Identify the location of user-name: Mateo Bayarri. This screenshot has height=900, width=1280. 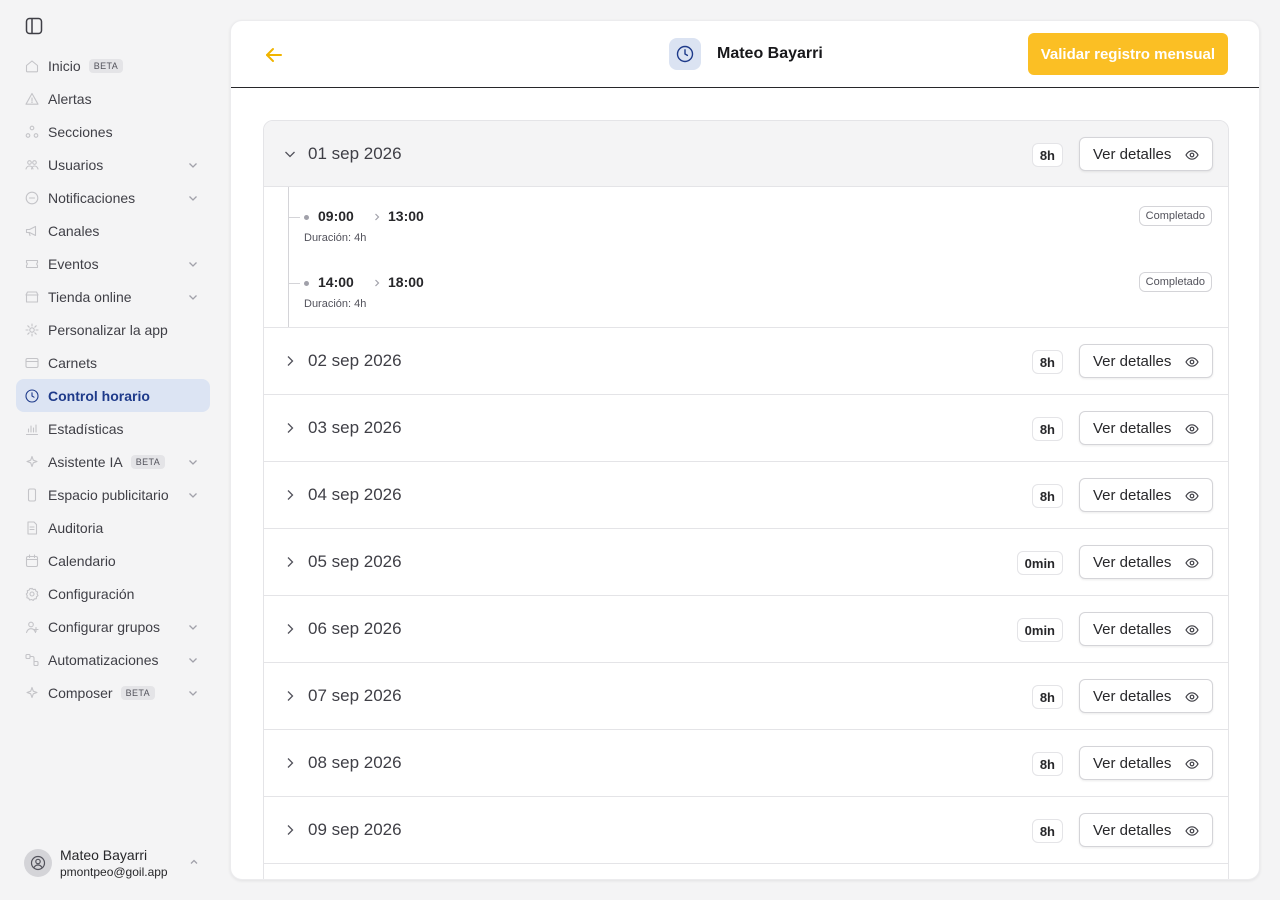
(104, 855).